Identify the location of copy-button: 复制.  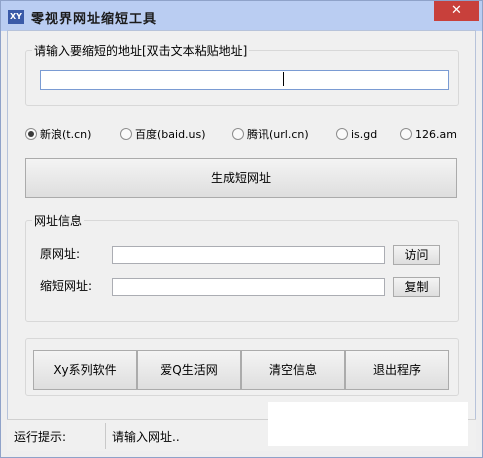
(416, 287).